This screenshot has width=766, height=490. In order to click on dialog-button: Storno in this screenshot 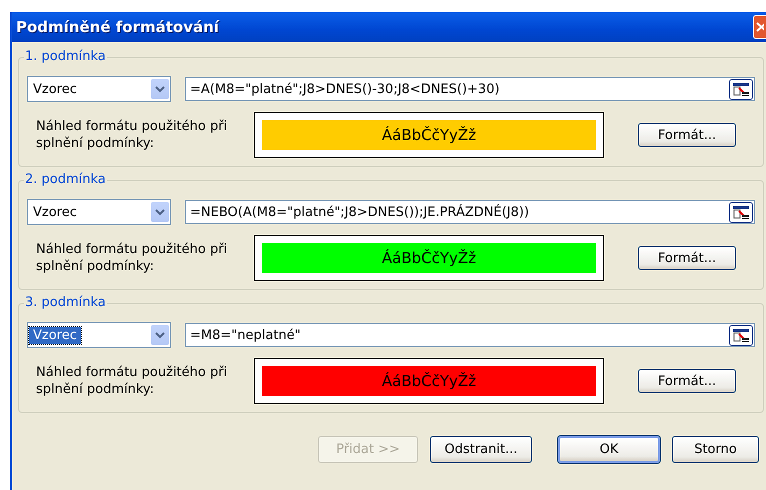, I will do `click(715, 449)`.